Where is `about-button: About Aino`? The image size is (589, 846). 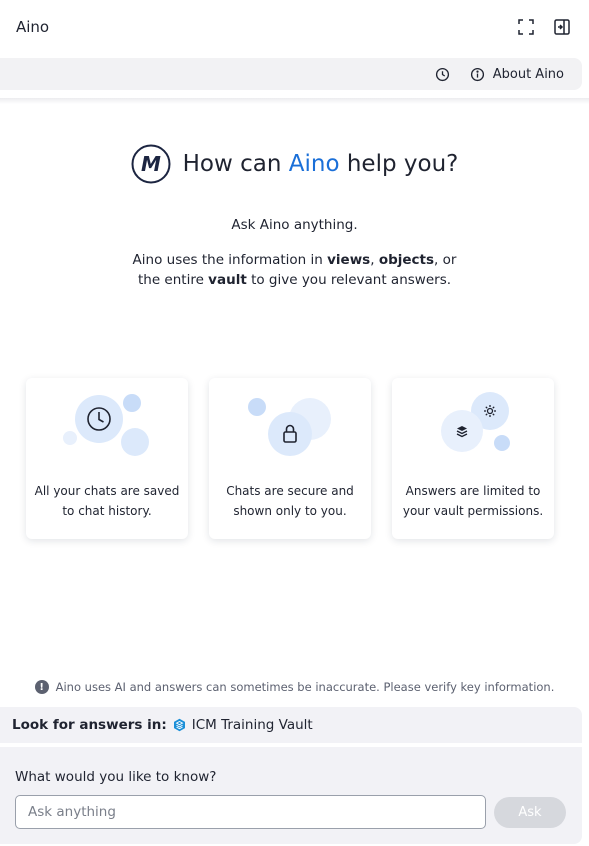 about-button: About Aino is located at coordinates (517, 74).